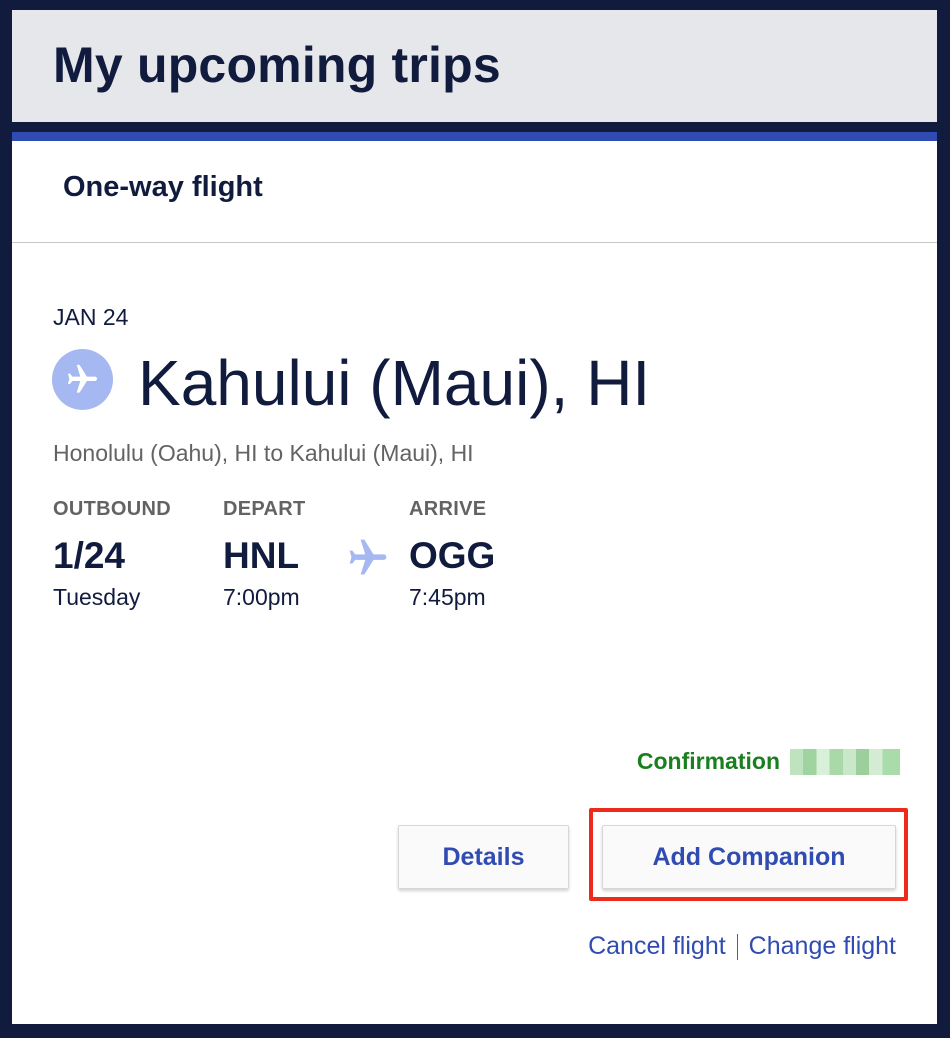 Image resolution: width=950 pixels, height=1038 pixels. Describe the element at coordinates (474, 242) in the screenshot. I see `section-divider` at that location.